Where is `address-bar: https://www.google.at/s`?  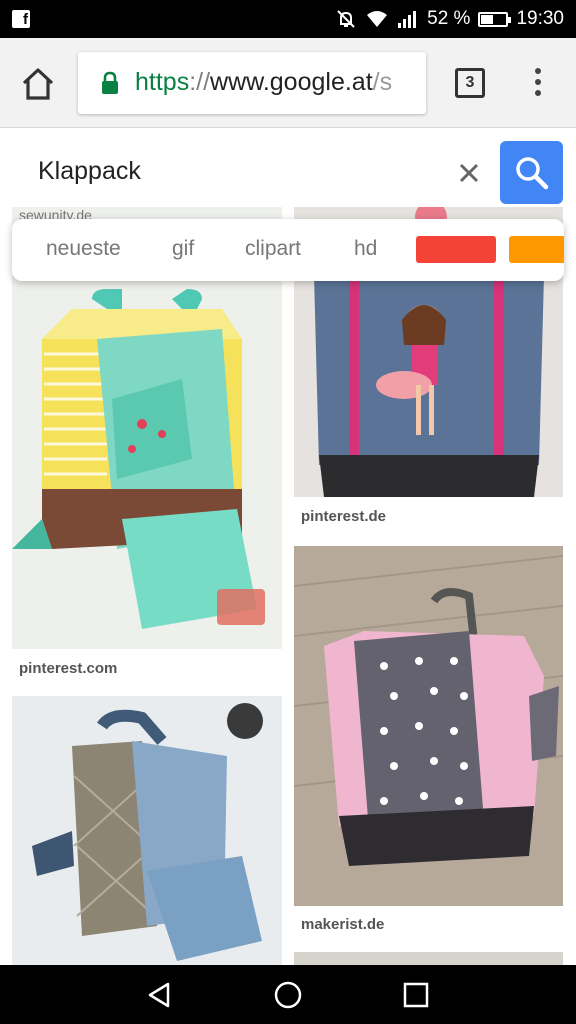 address-bar: https://www.google.at/s is located at coordinates (252, 83).